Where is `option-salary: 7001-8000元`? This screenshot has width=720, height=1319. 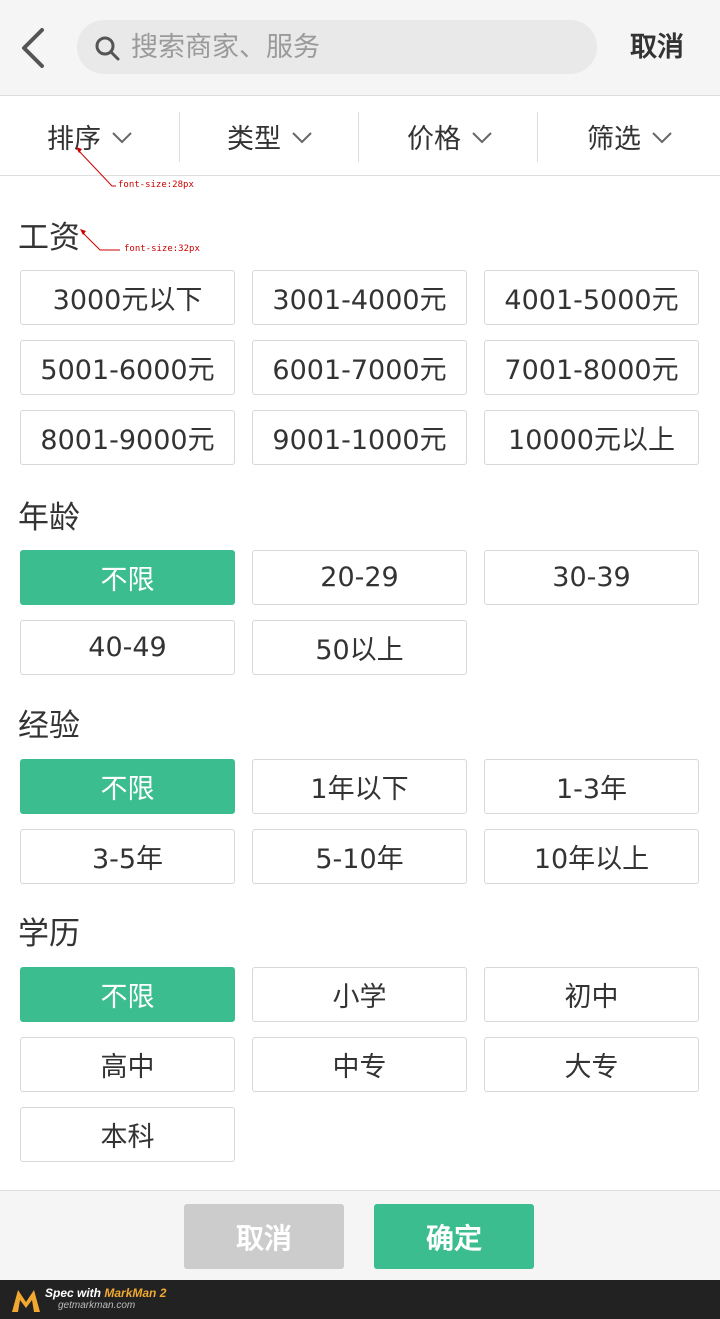 option-salary: 7001-8000元 is located at coordinates (591, 367).